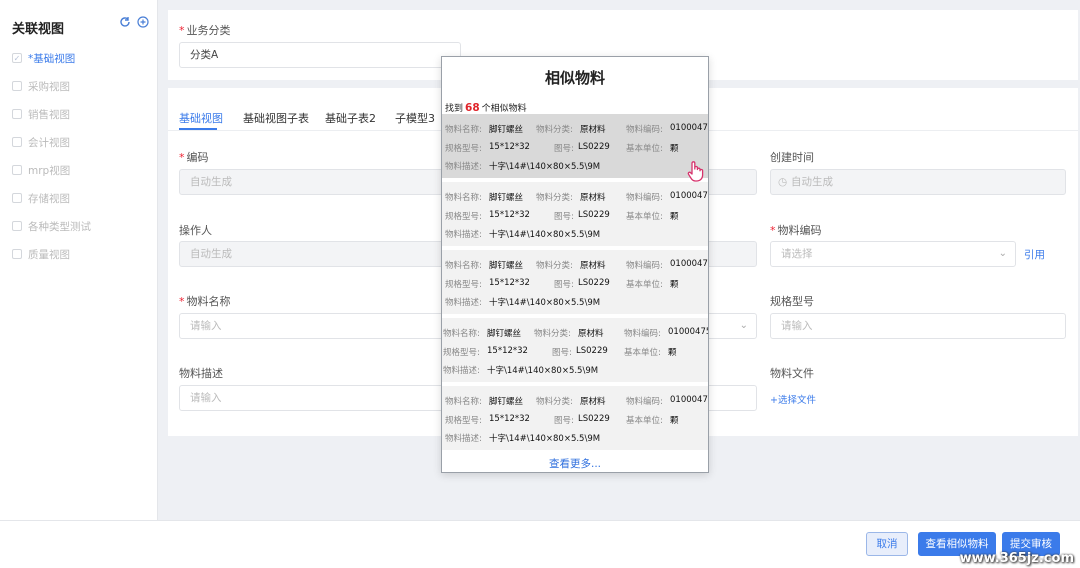 The image size is (1080, 568). I want to click on sidebar-item: 存储视图, so click(41, 198).